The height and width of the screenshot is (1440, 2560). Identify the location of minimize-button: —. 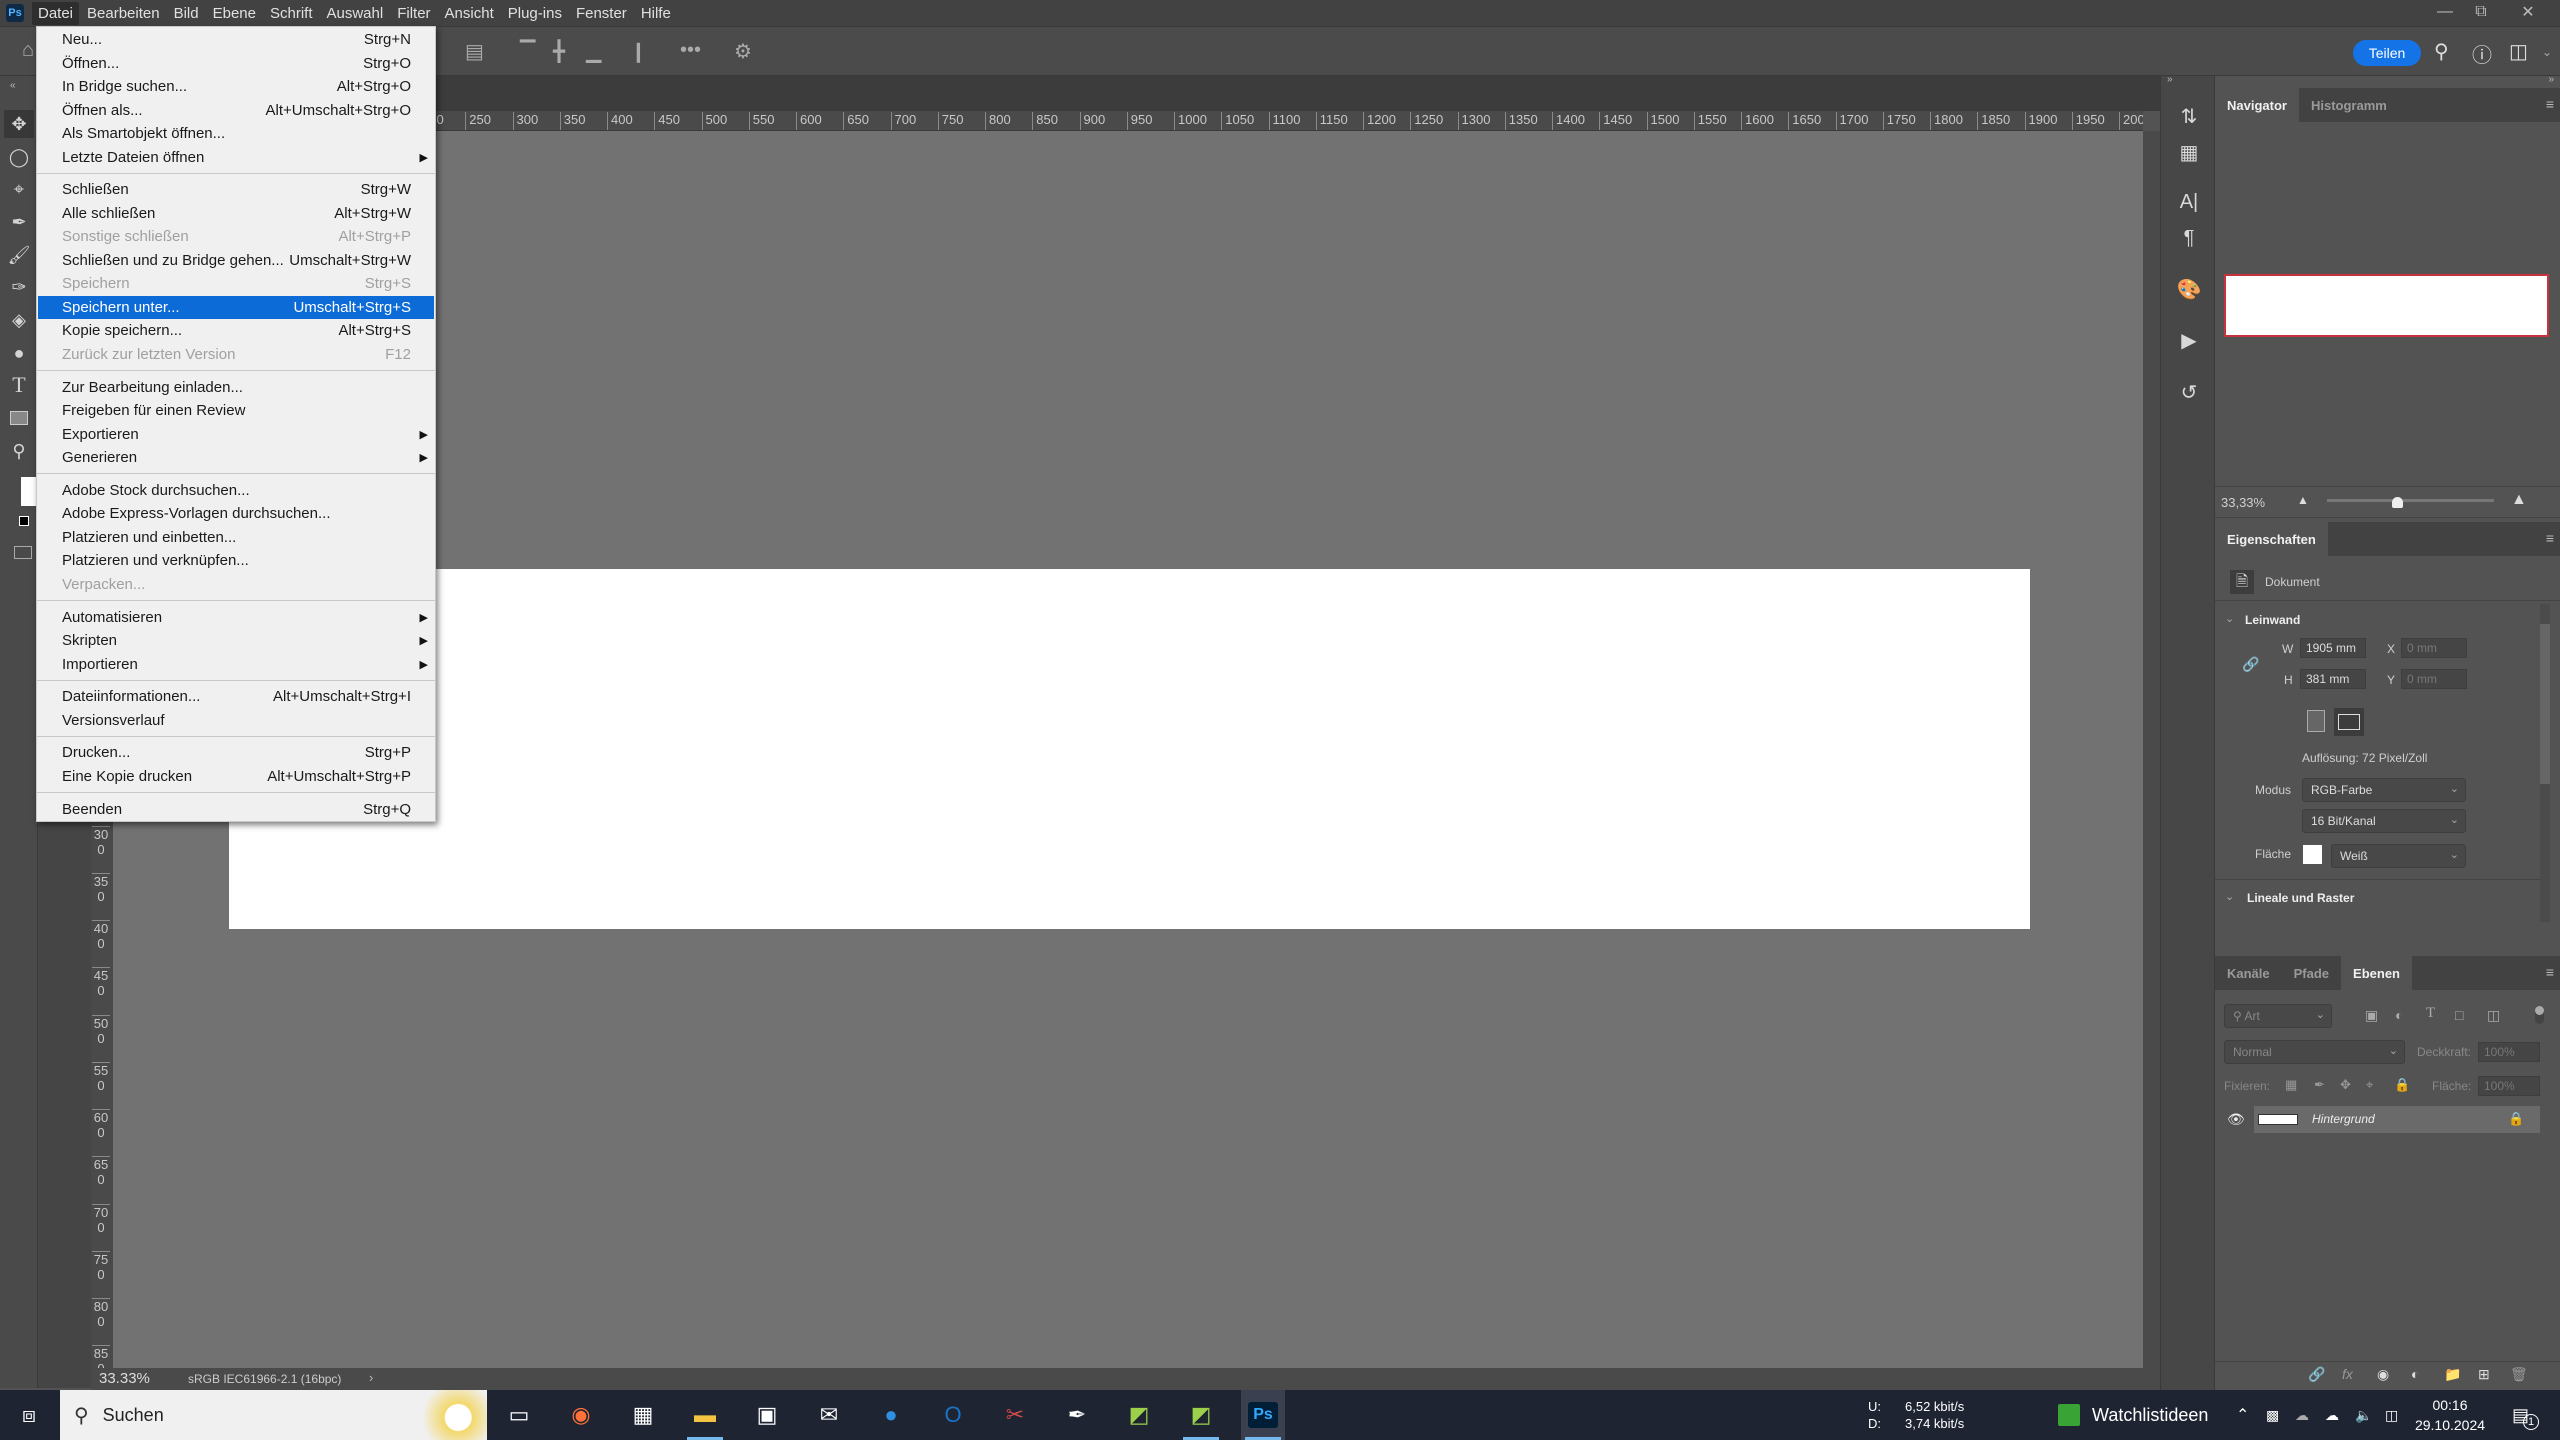
(2445, 12).